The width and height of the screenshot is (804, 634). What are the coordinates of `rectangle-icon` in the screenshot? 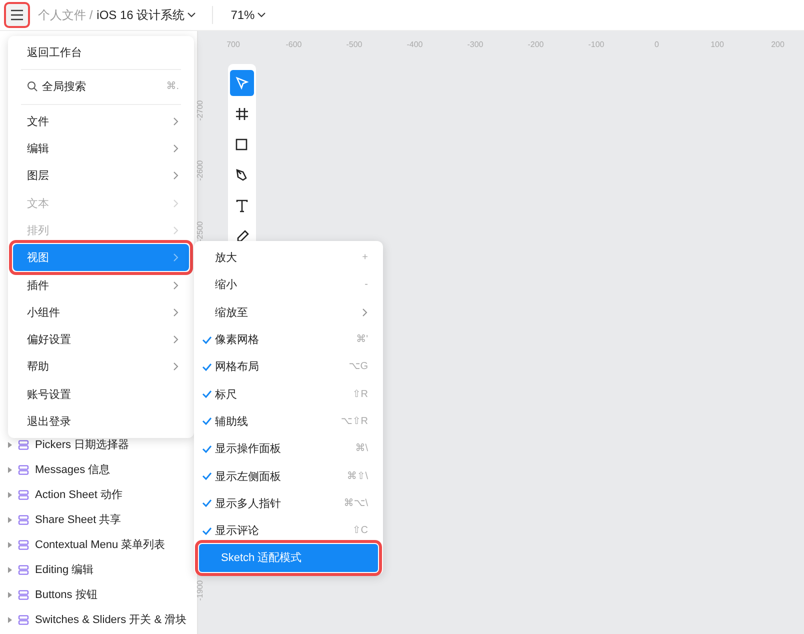 It's located at (242, 145).